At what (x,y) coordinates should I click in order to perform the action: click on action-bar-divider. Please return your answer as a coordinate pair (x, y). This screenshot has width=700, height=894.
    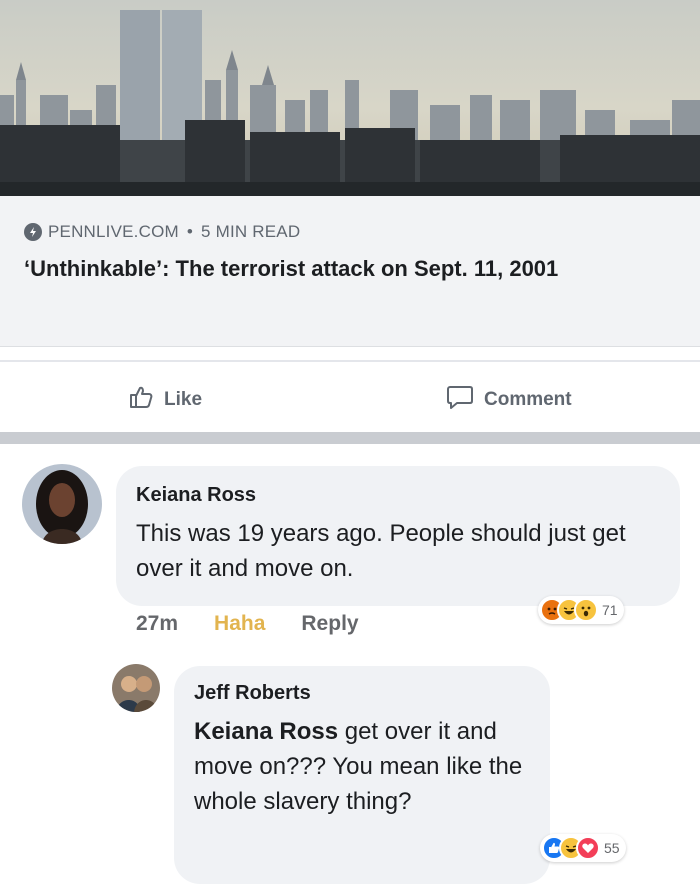
    Looking at the image, I should click on (350, 361).